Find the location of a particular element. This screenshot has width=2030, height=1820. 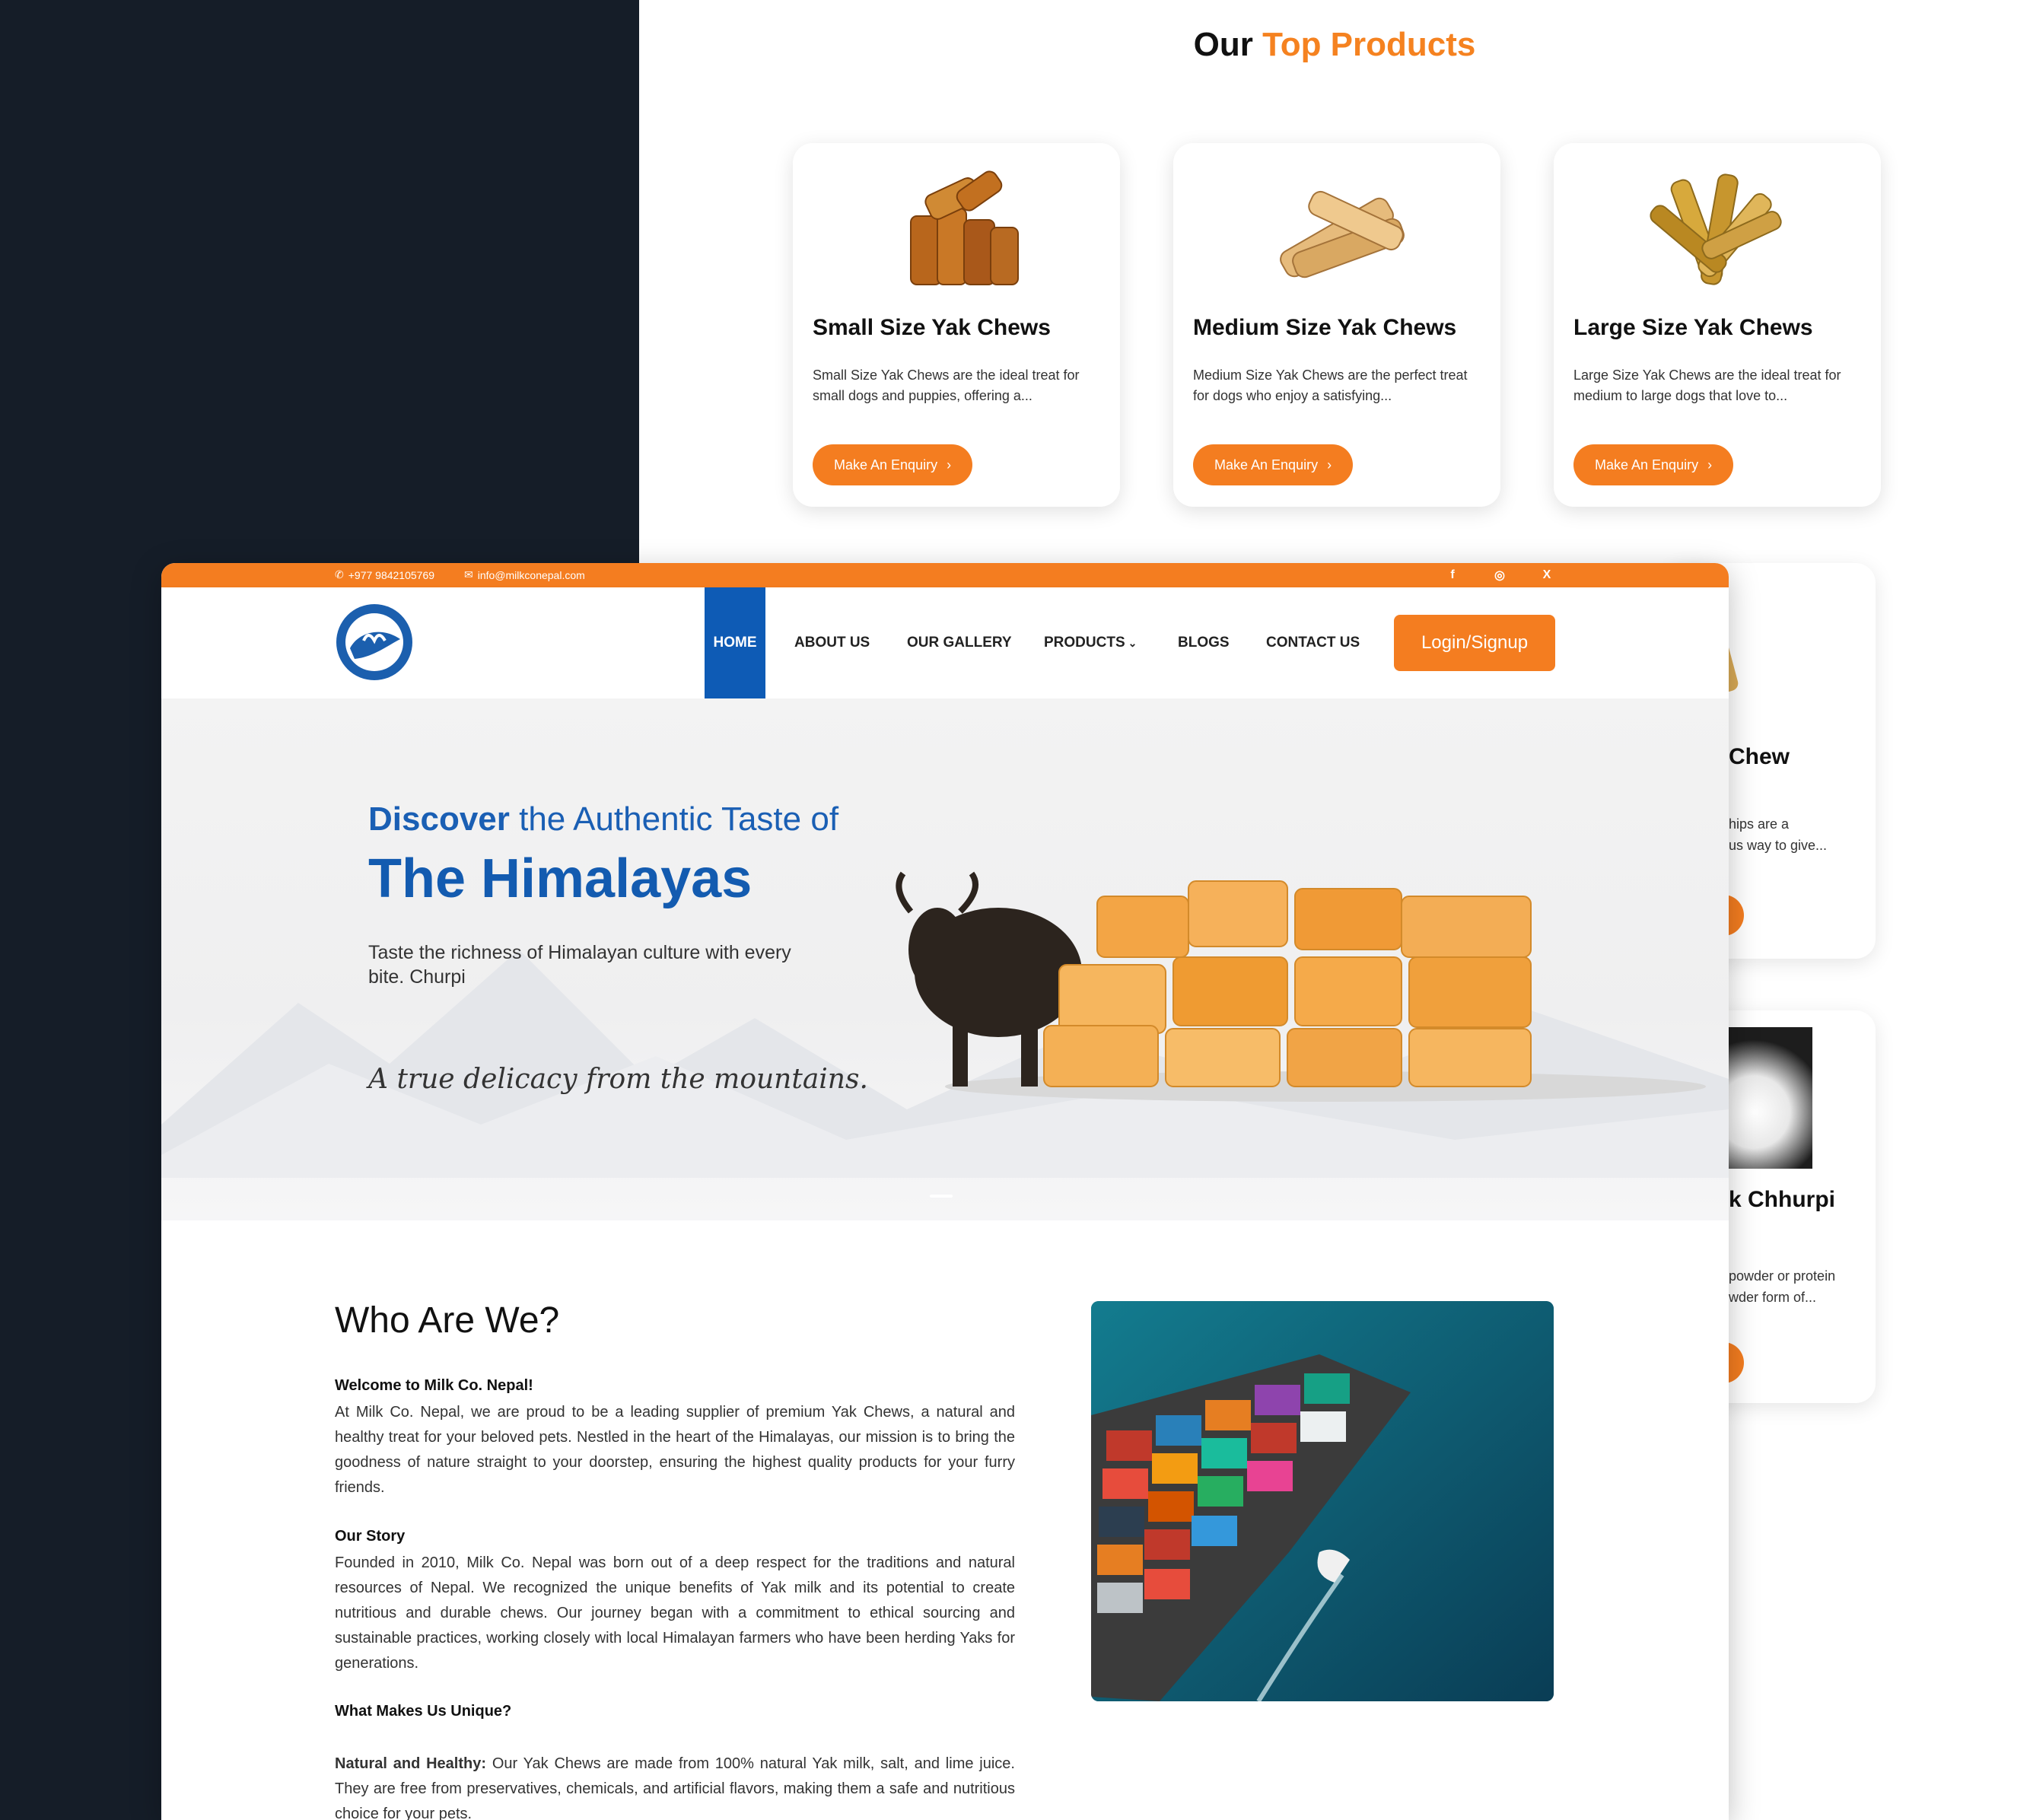

large-yak-chews-image is located at coordinates (1716, 229).